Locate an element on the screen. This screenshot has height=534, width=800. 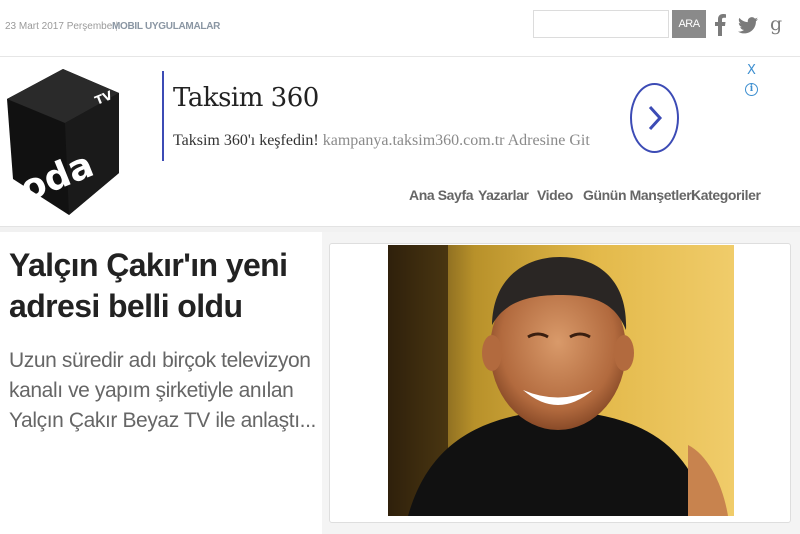
ad-close-icon: X is located at coordinates (751, 71).